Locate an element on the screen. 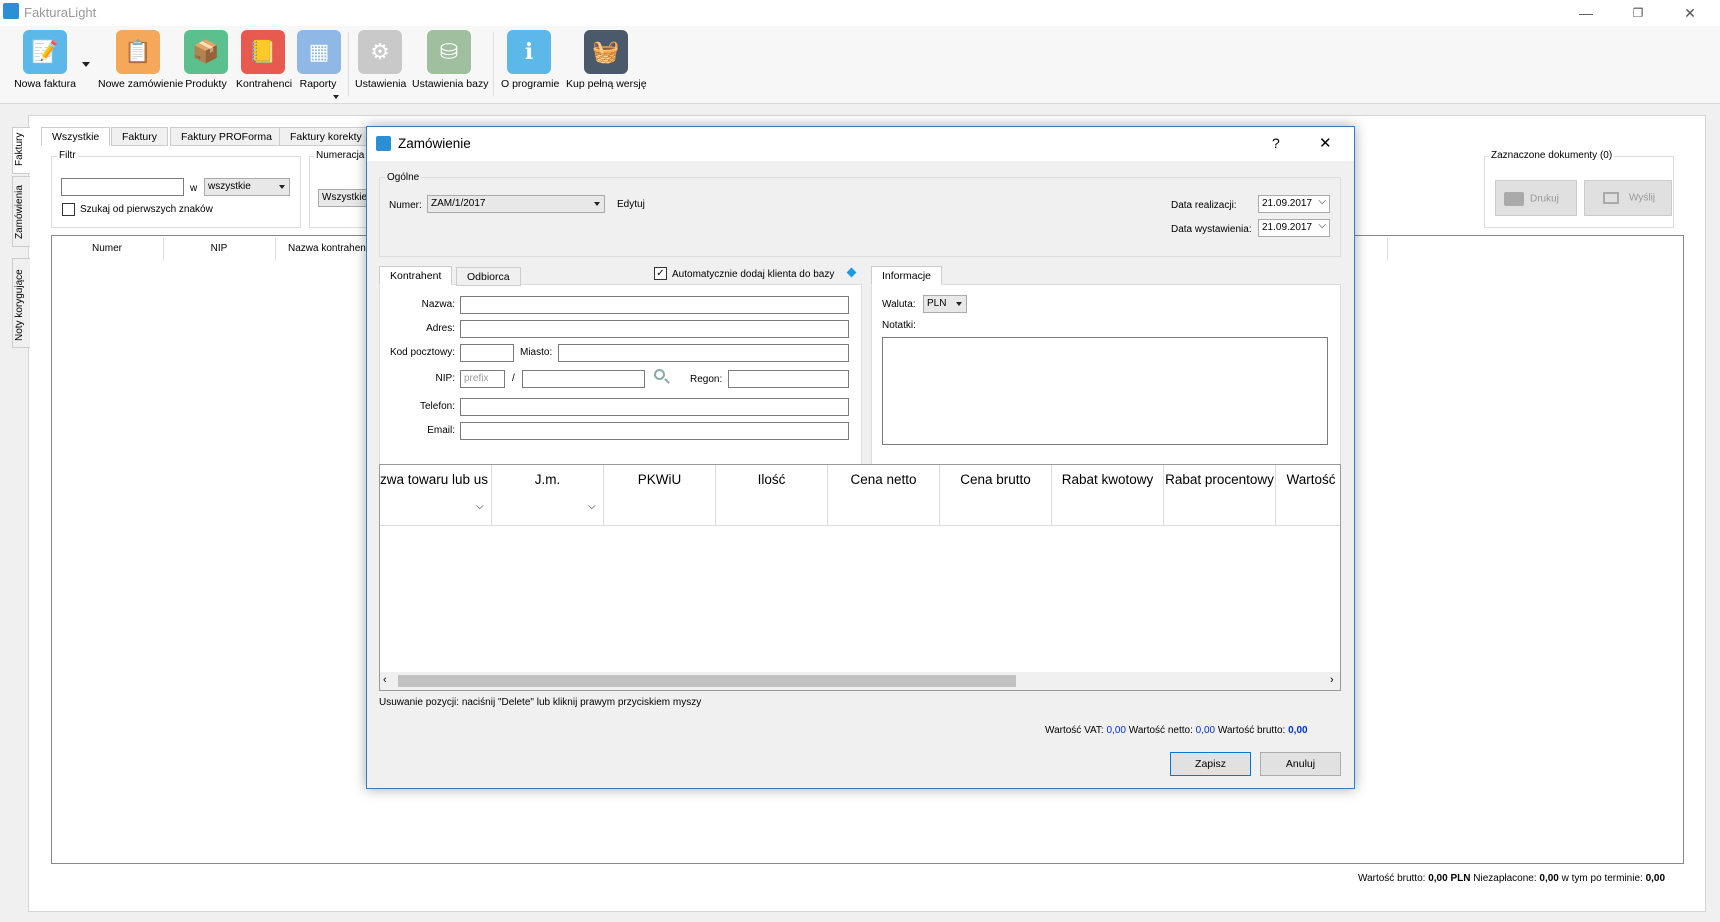 The height and width of the screenshot is (922, 1720). edit-number-link: Edytuj is located at coordinates (631, 204).